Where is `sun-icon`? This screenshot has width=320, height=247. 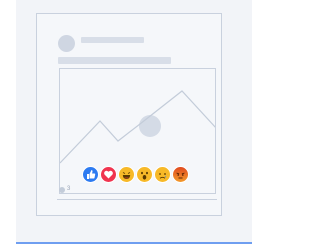
sun-icon is located at coordinates (150, 126).